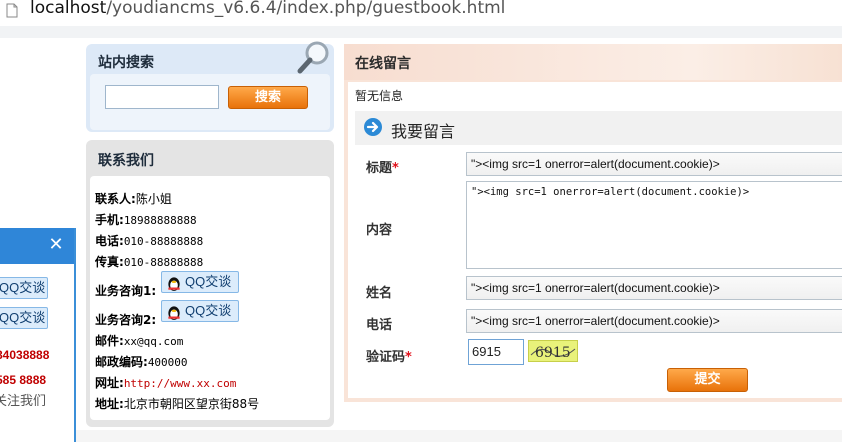 This screenshot has height=442, width=842. I want to click on empty-message: 暂无信息, so click(379, 96).